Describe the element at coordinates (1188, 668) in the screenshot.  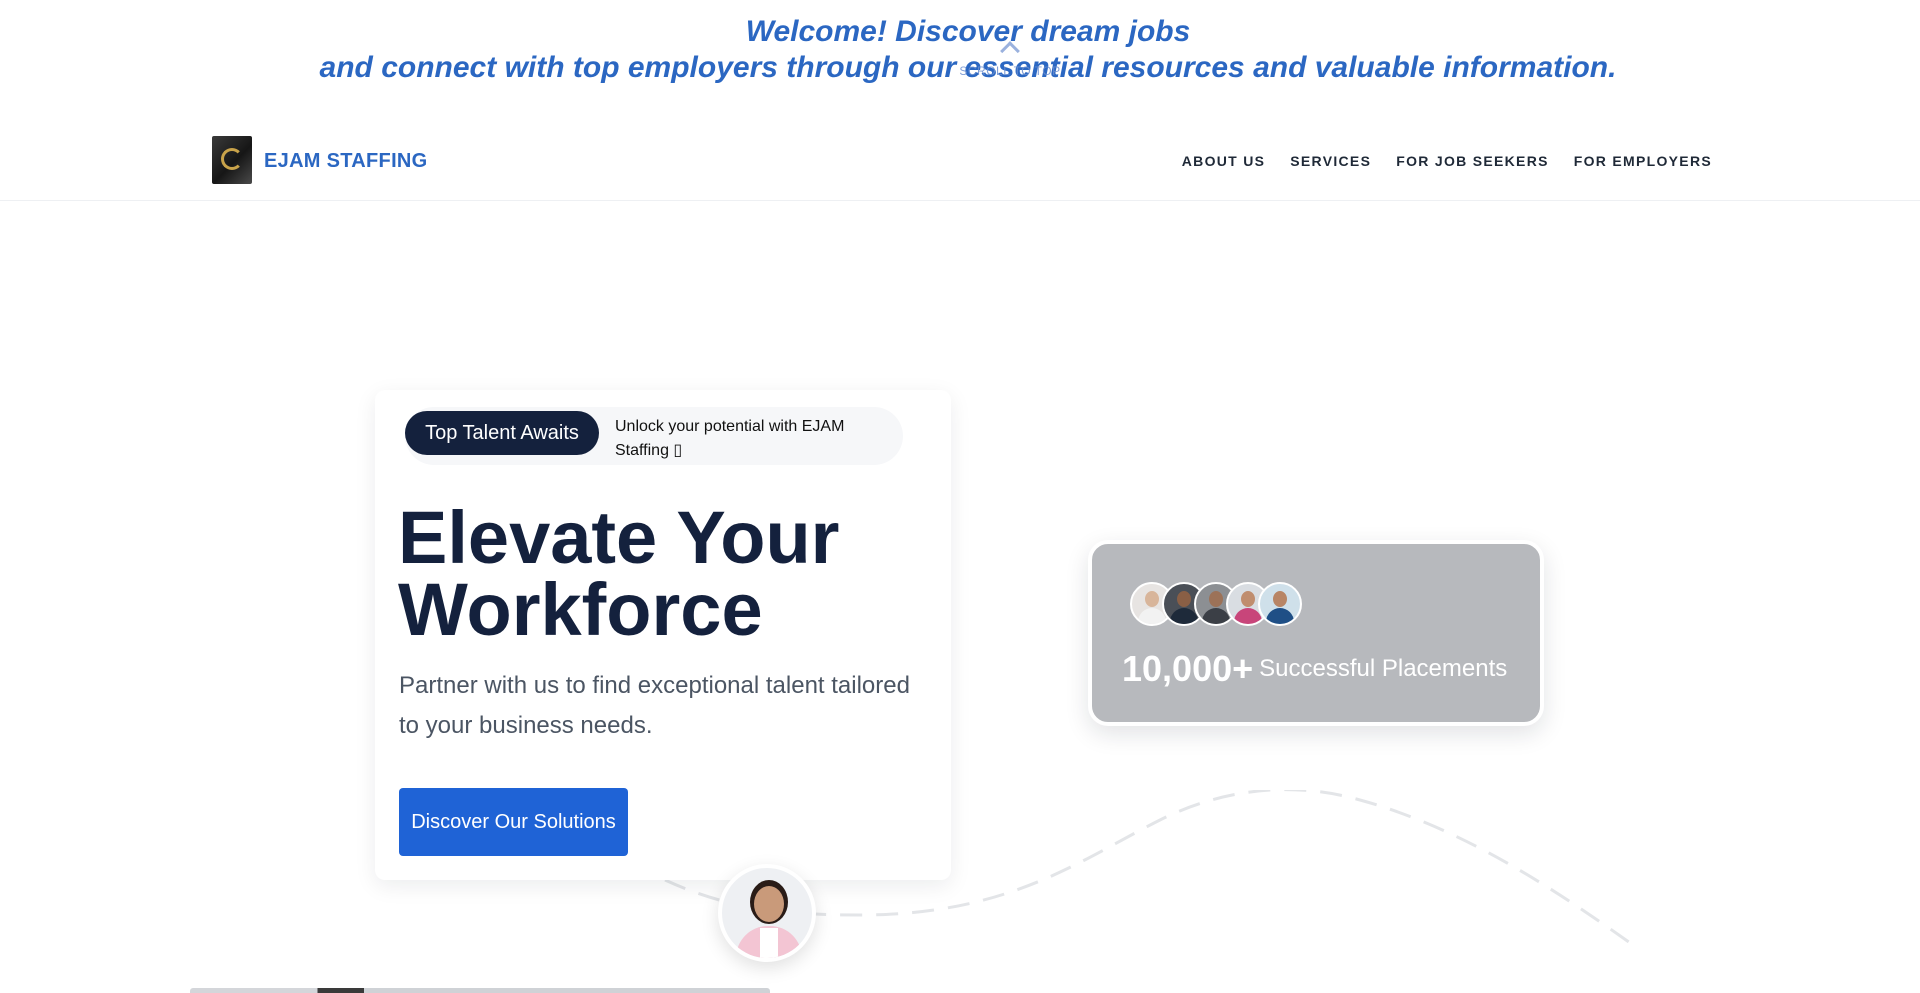
I see `placements-count: 10,000+` at that location.